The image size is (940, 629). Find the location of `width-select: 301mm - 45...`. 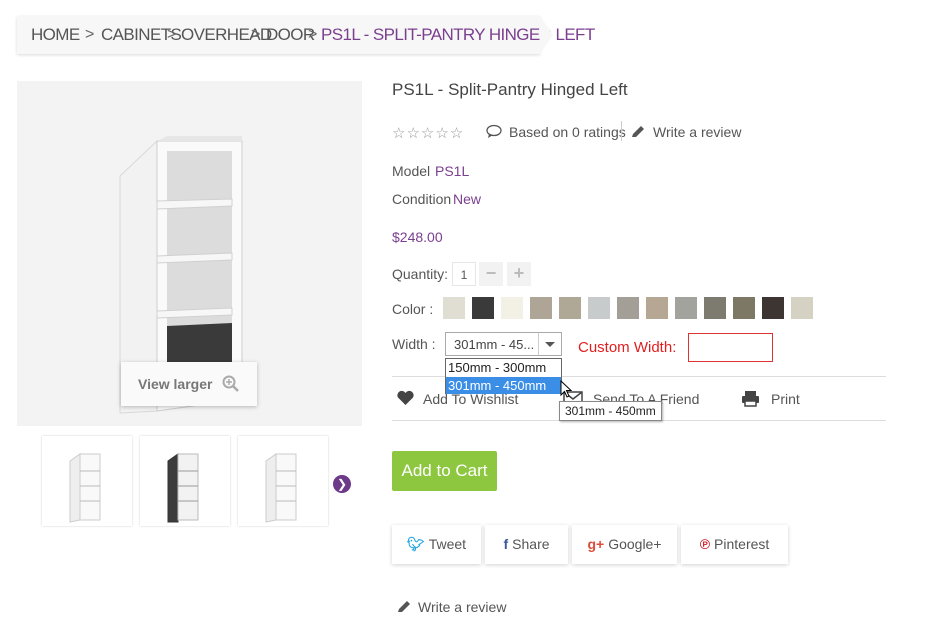

width-select: 301mm - 45... is located at coordinates (503, 344).